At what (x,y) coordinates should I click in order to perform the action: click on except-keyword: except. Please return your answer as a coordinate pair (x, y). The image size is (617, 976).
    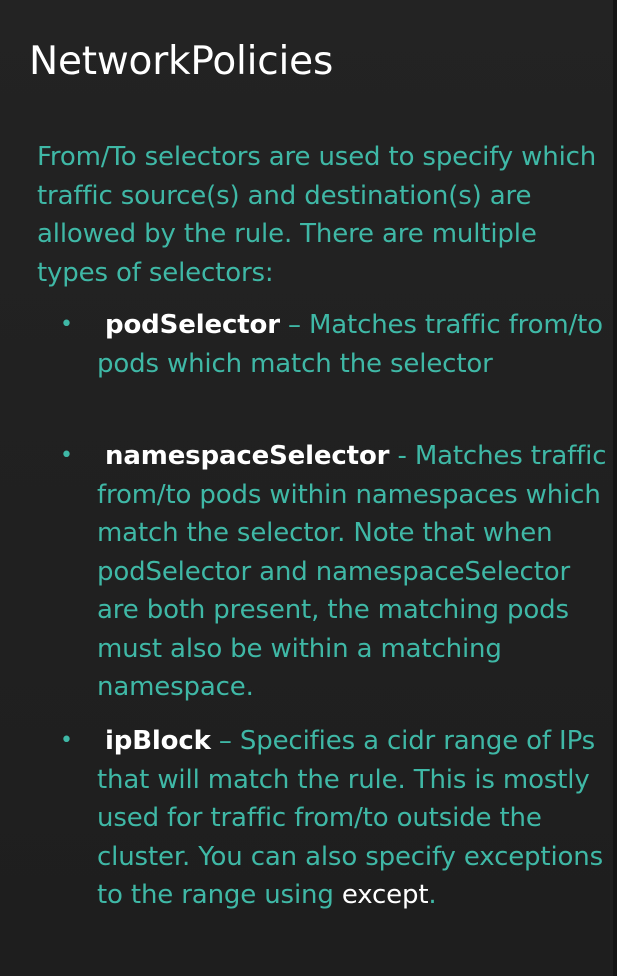
    Looking at the image, I should click on (385, 895).